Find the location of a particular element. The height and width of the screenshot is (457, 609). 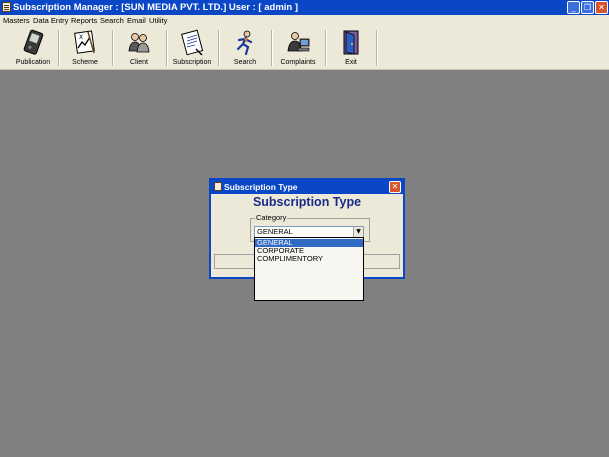

close-button: ✕ is located at coordinates (601, 7).